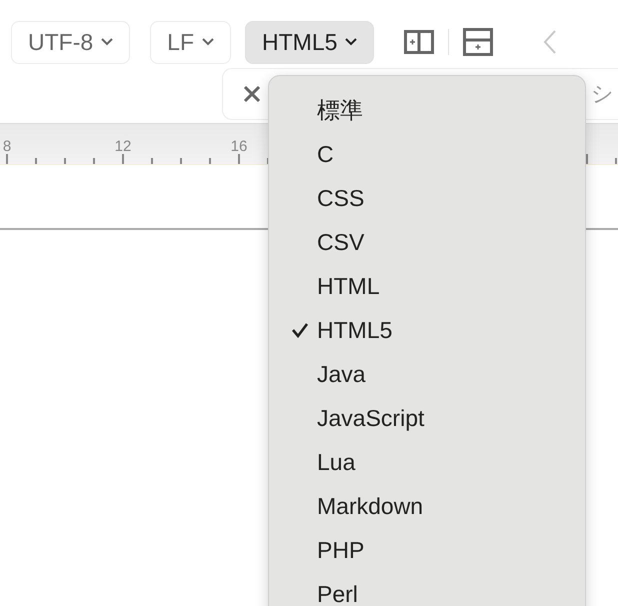 Image resolution: width=618 pixels, height=606 pixels. What do you see at coordinates (337, 593) in the screenshot?
I see `menu-item-label: Perl` at bounding box center [337, 593].